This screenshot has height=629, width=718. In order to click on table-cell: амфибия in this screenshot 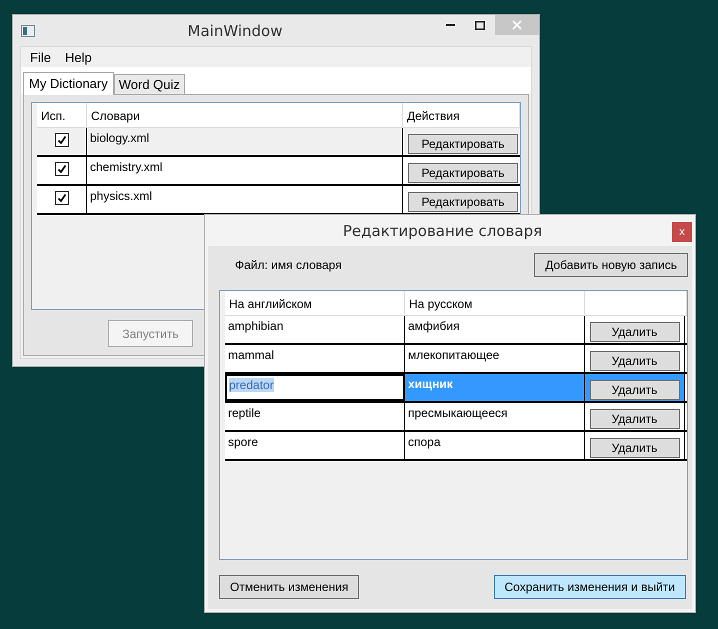, I will do `click(434, 326)`.